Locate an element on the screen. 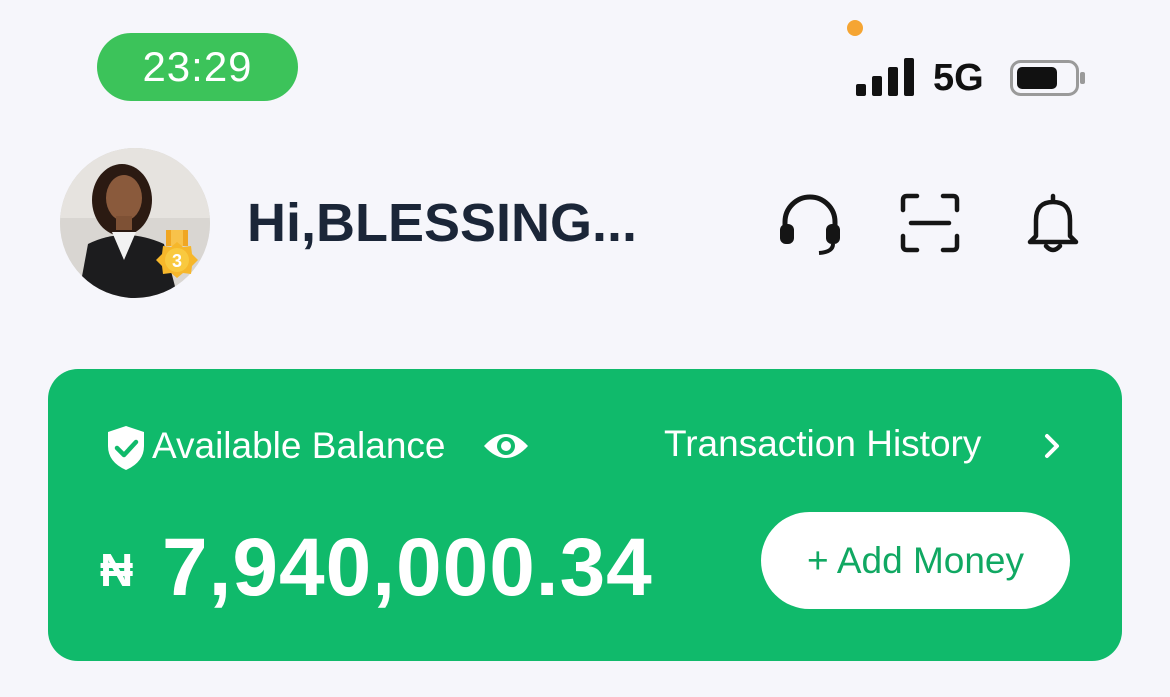  available-balance-label: Available Balance is located at coordinates (299, 445).